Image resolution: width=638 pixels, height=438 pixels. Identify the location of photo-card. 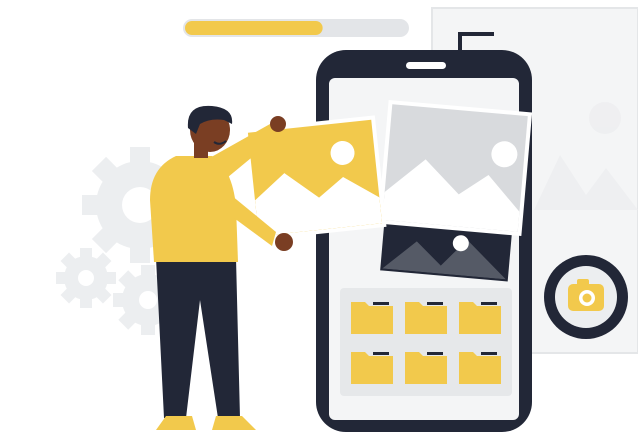
(455, 168).